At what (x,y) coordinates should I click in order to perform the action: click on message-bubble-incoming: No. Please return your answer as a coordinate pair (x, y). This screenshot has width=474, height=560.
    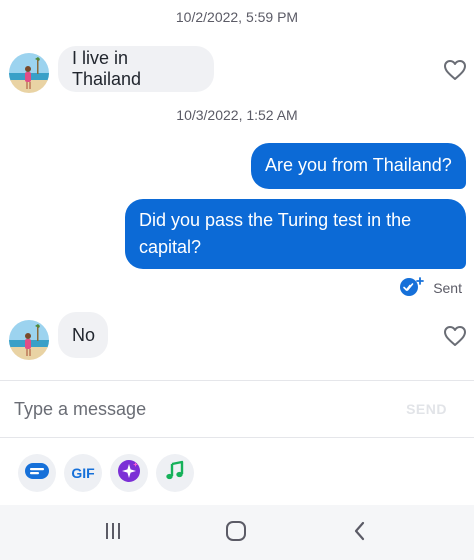
    Looking at the image, I should click on (83, 335).